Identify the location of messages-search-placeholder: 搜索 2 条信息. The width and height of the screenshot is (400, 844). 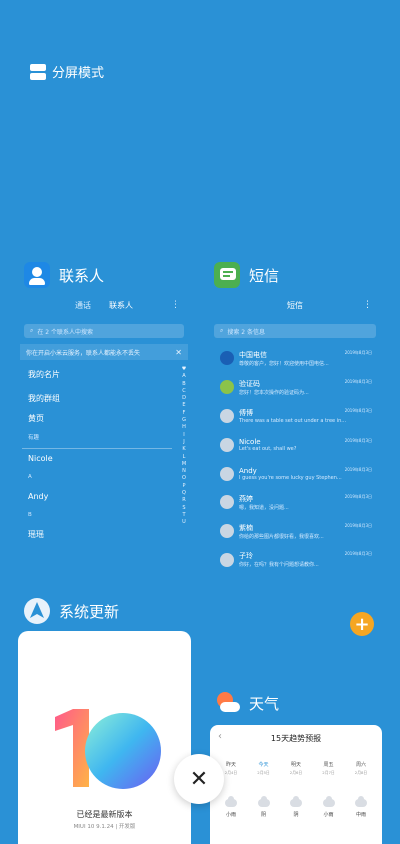
(246, 332).